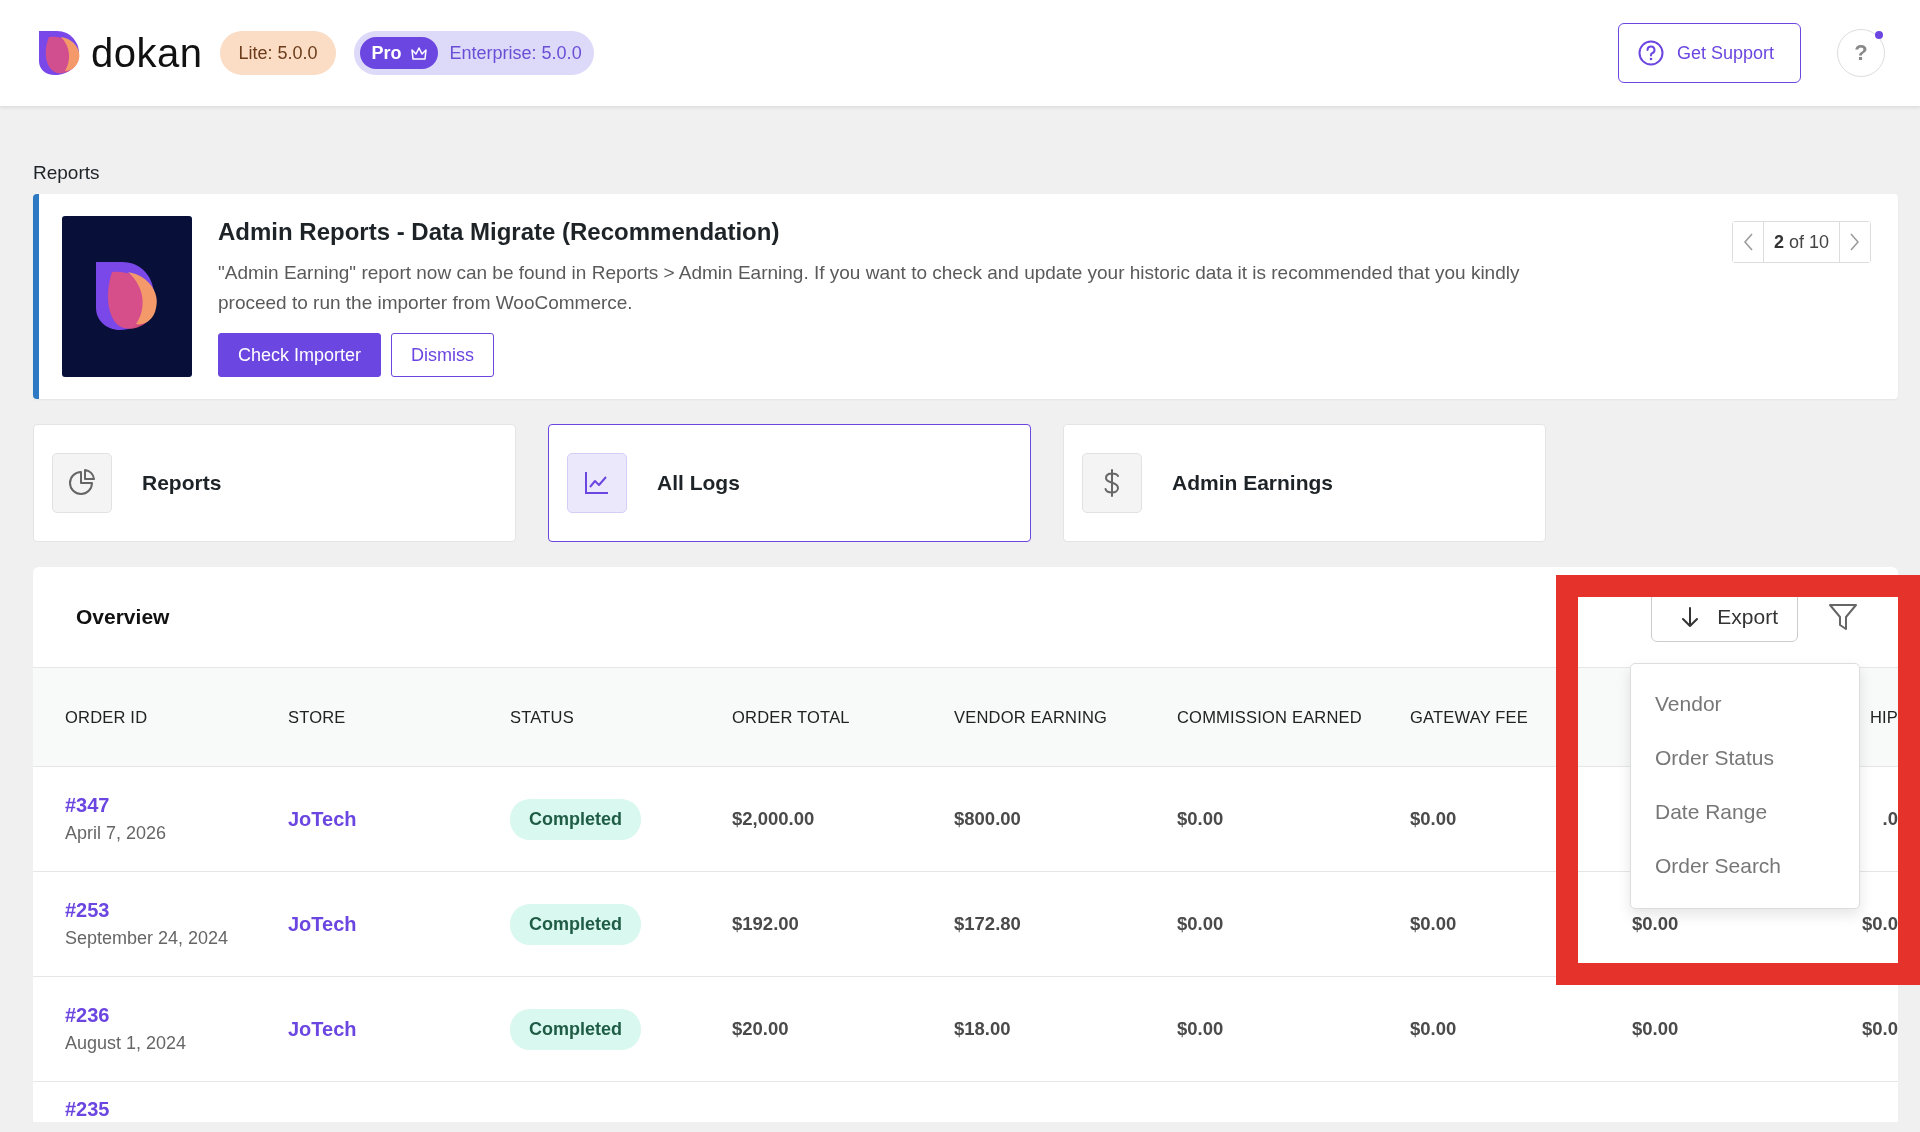 This screenshot has height=1132, width=1920. What do you see at coordinates (515, 53) in the screenshot?
I see `edition-label: Enterprise: 5.0.0` at bounding box center [515, 53].